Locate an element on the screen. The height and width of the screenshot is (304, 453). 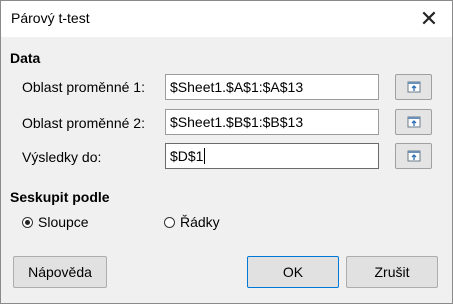
close-icon: ✕ is located at coordinates (429, 18).